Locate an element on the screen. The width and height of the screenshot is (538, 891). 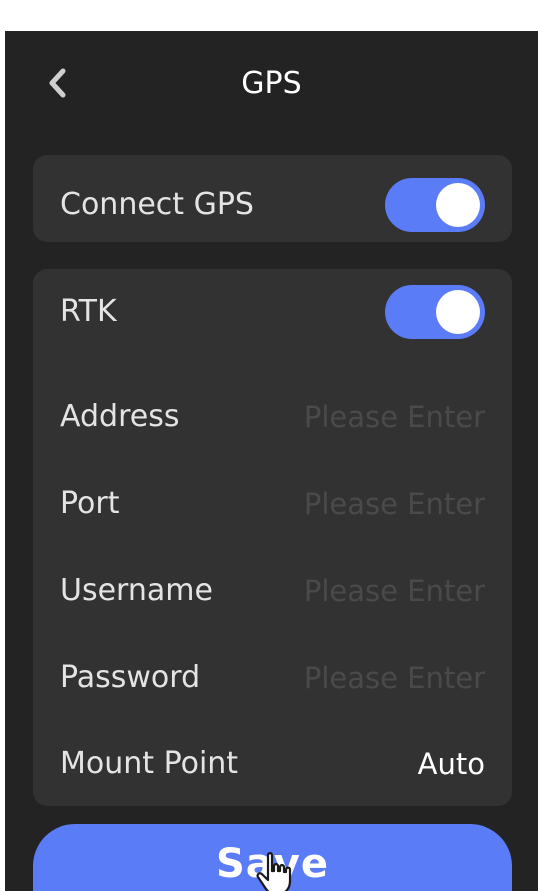
connect-gps-toggle is located at coordinates (435, 205).